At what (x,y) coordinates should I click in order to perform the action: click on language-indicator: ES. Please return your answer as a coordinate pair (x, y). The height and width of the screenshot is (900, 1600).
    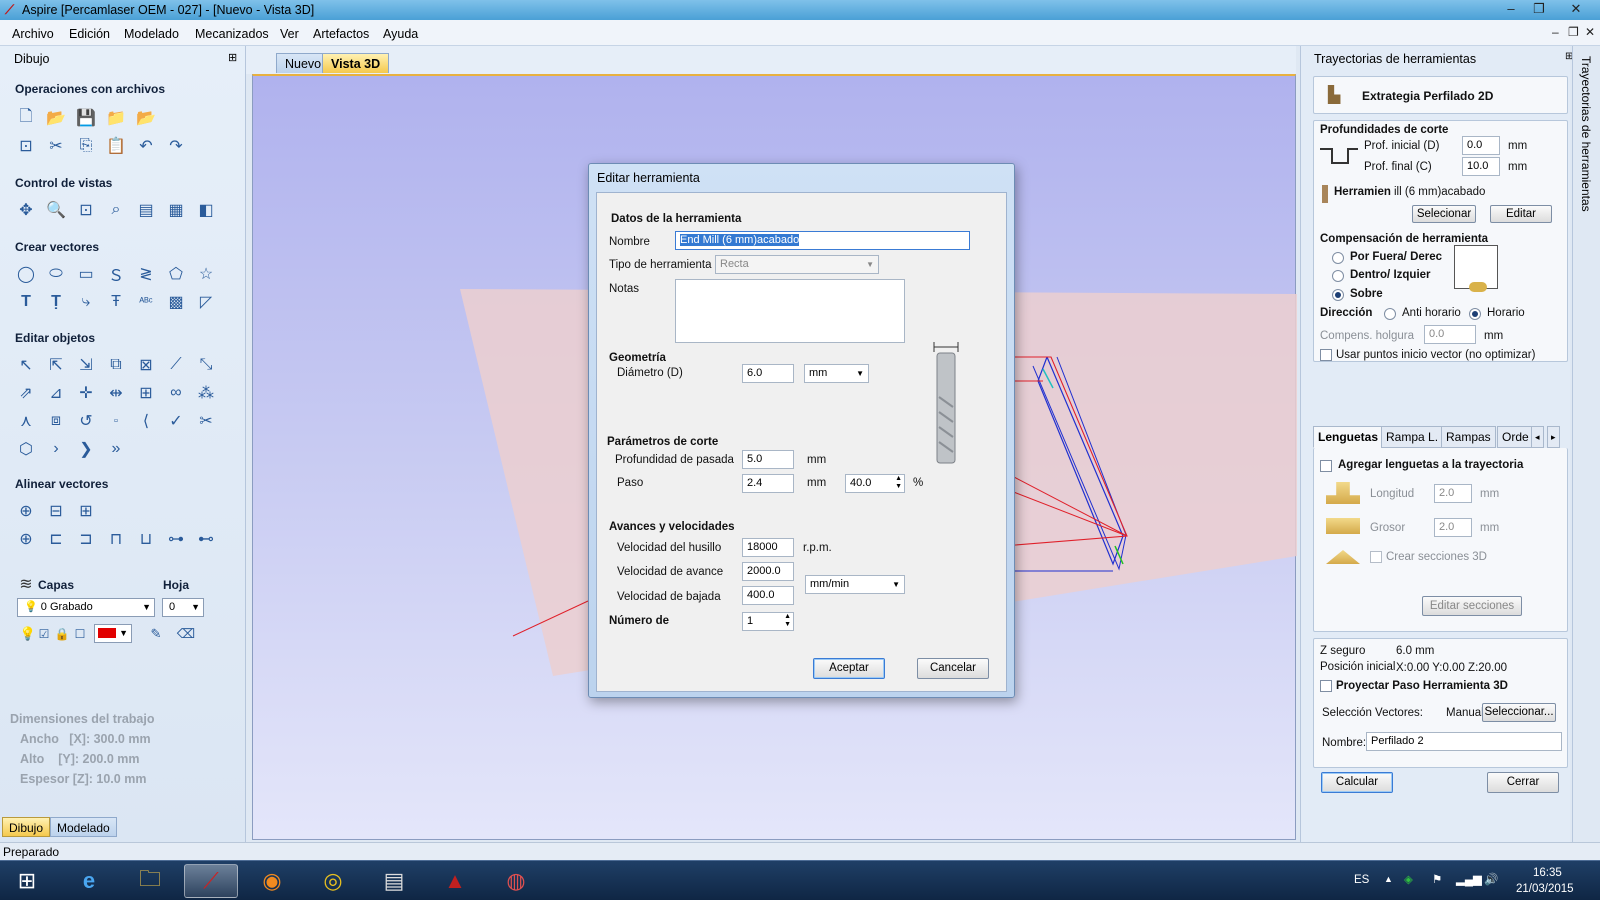
    Looking at the image, I should click on (1361, 880).